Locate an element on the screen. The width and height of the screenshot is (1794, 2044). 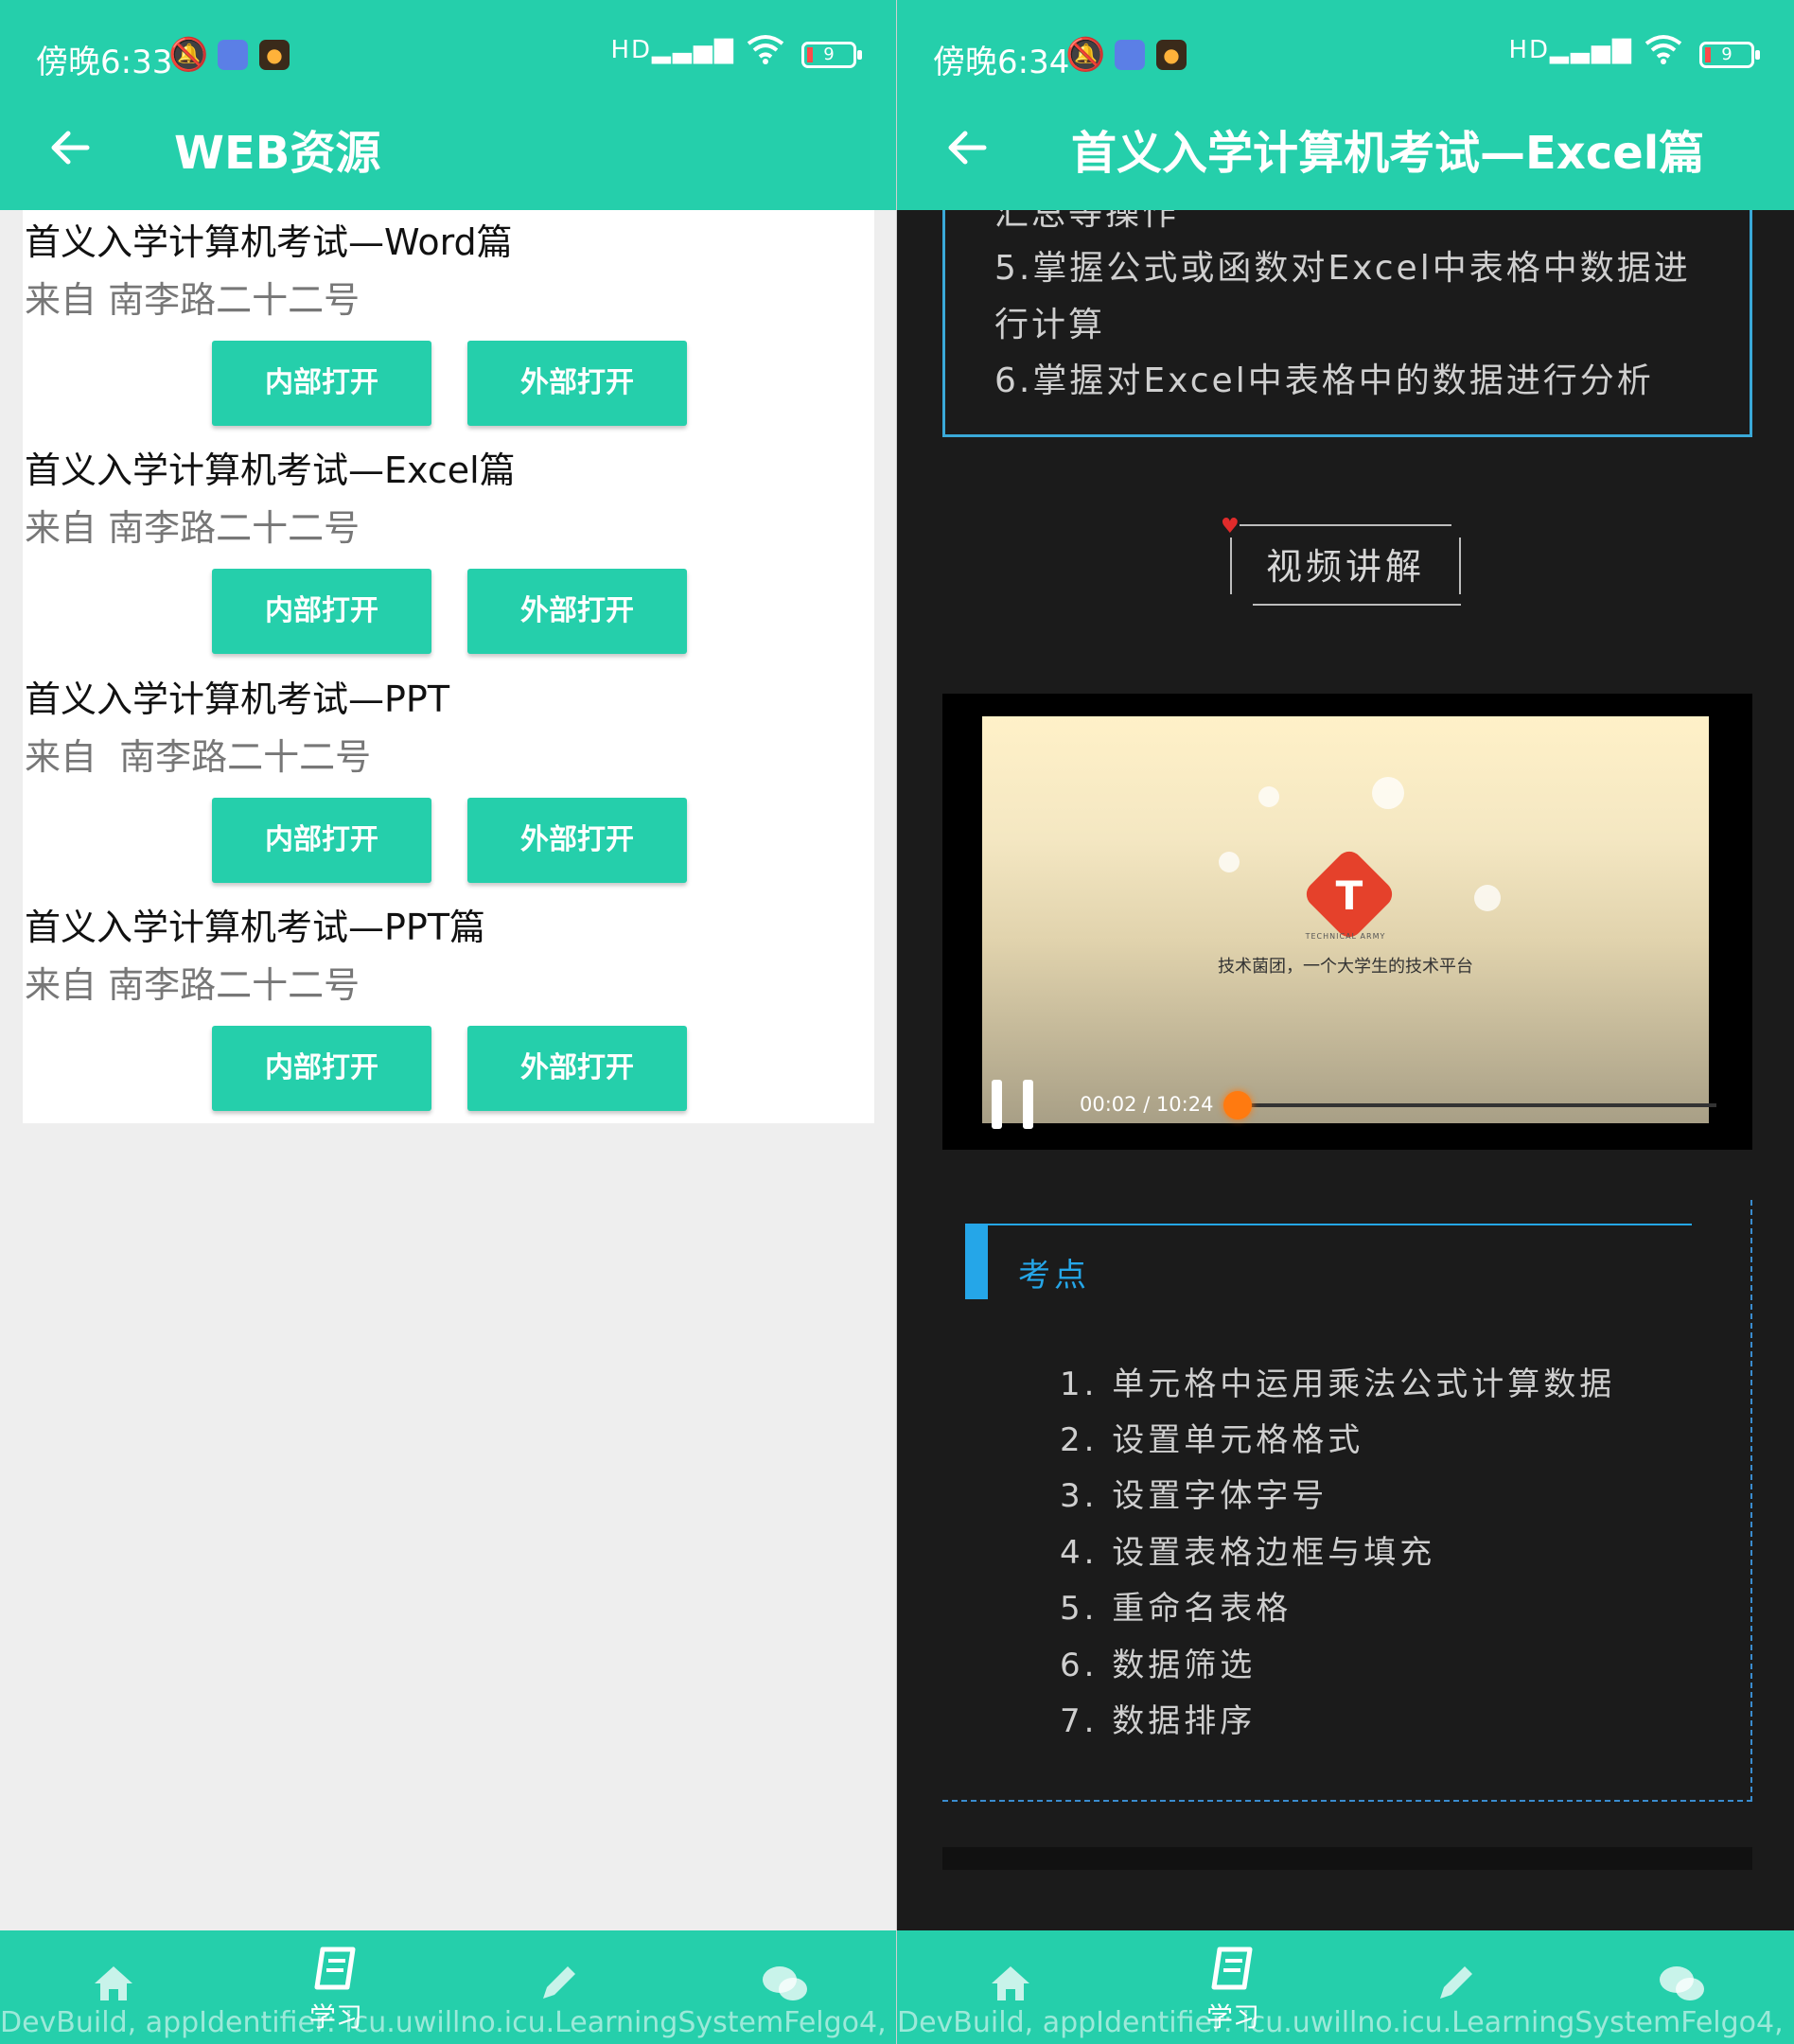
video-slogan: 技术菌团，一个大学生的技术平台 is located at coordinates (1345, 967).